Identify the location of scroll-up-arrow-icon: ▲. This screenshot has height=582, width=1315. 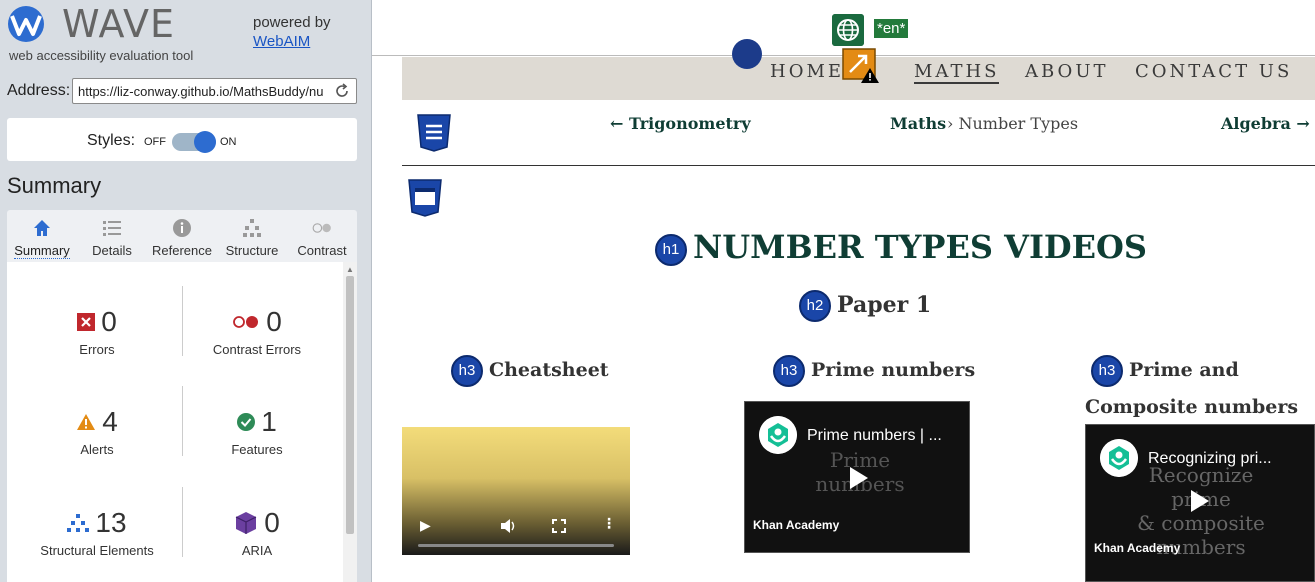
(350, 269).